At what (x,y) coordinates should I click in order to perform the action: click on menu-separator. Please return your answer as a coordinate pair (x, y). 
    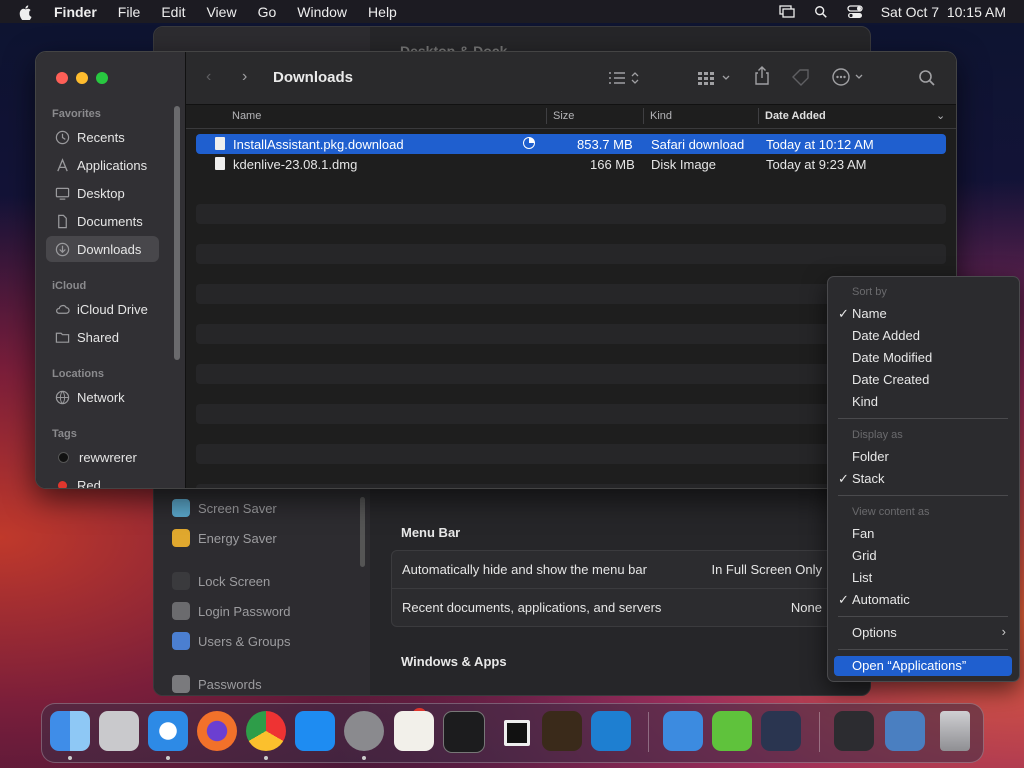
    Looking at the image, I should click on (923, 616).